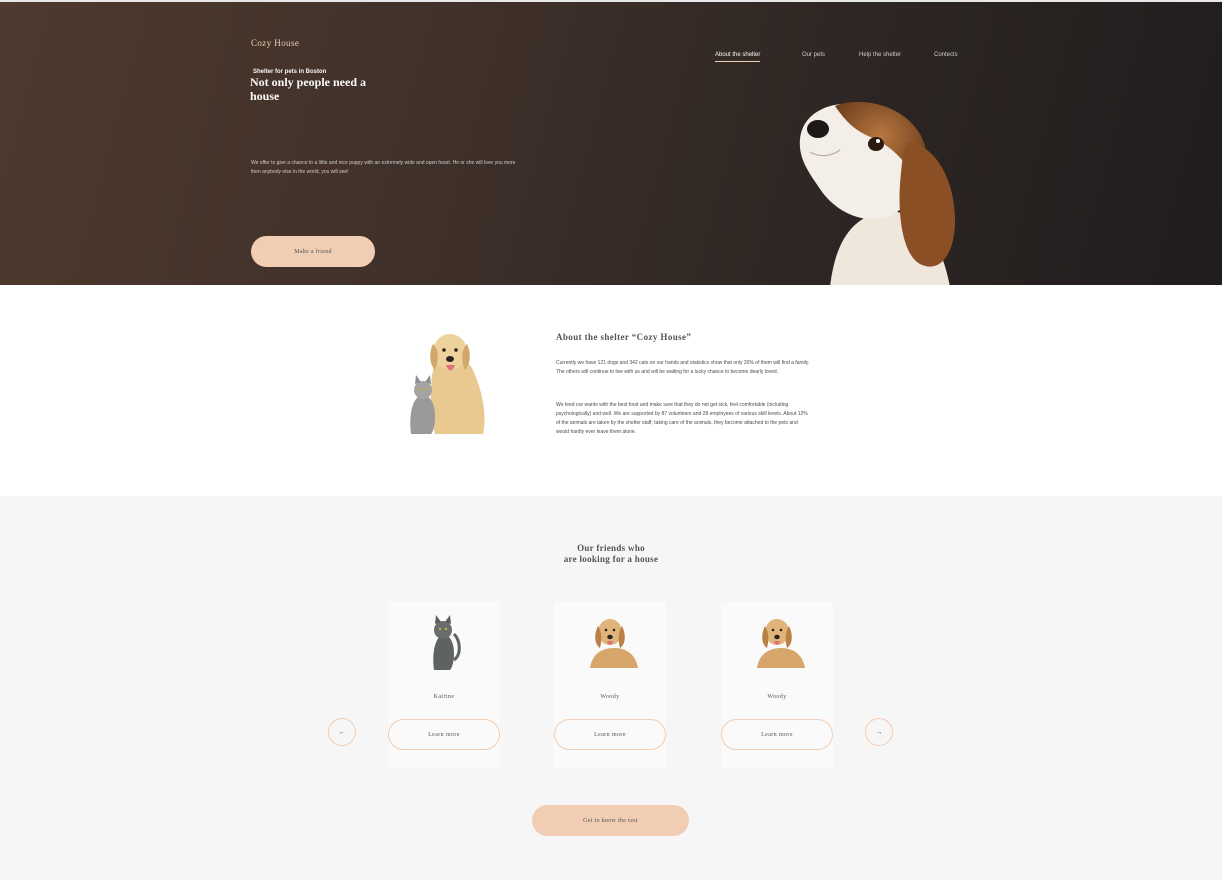 The height and width of the screenshot is (880, 1222). I want to click on make-a-friend-button: Make a friend, so click(313, 251).